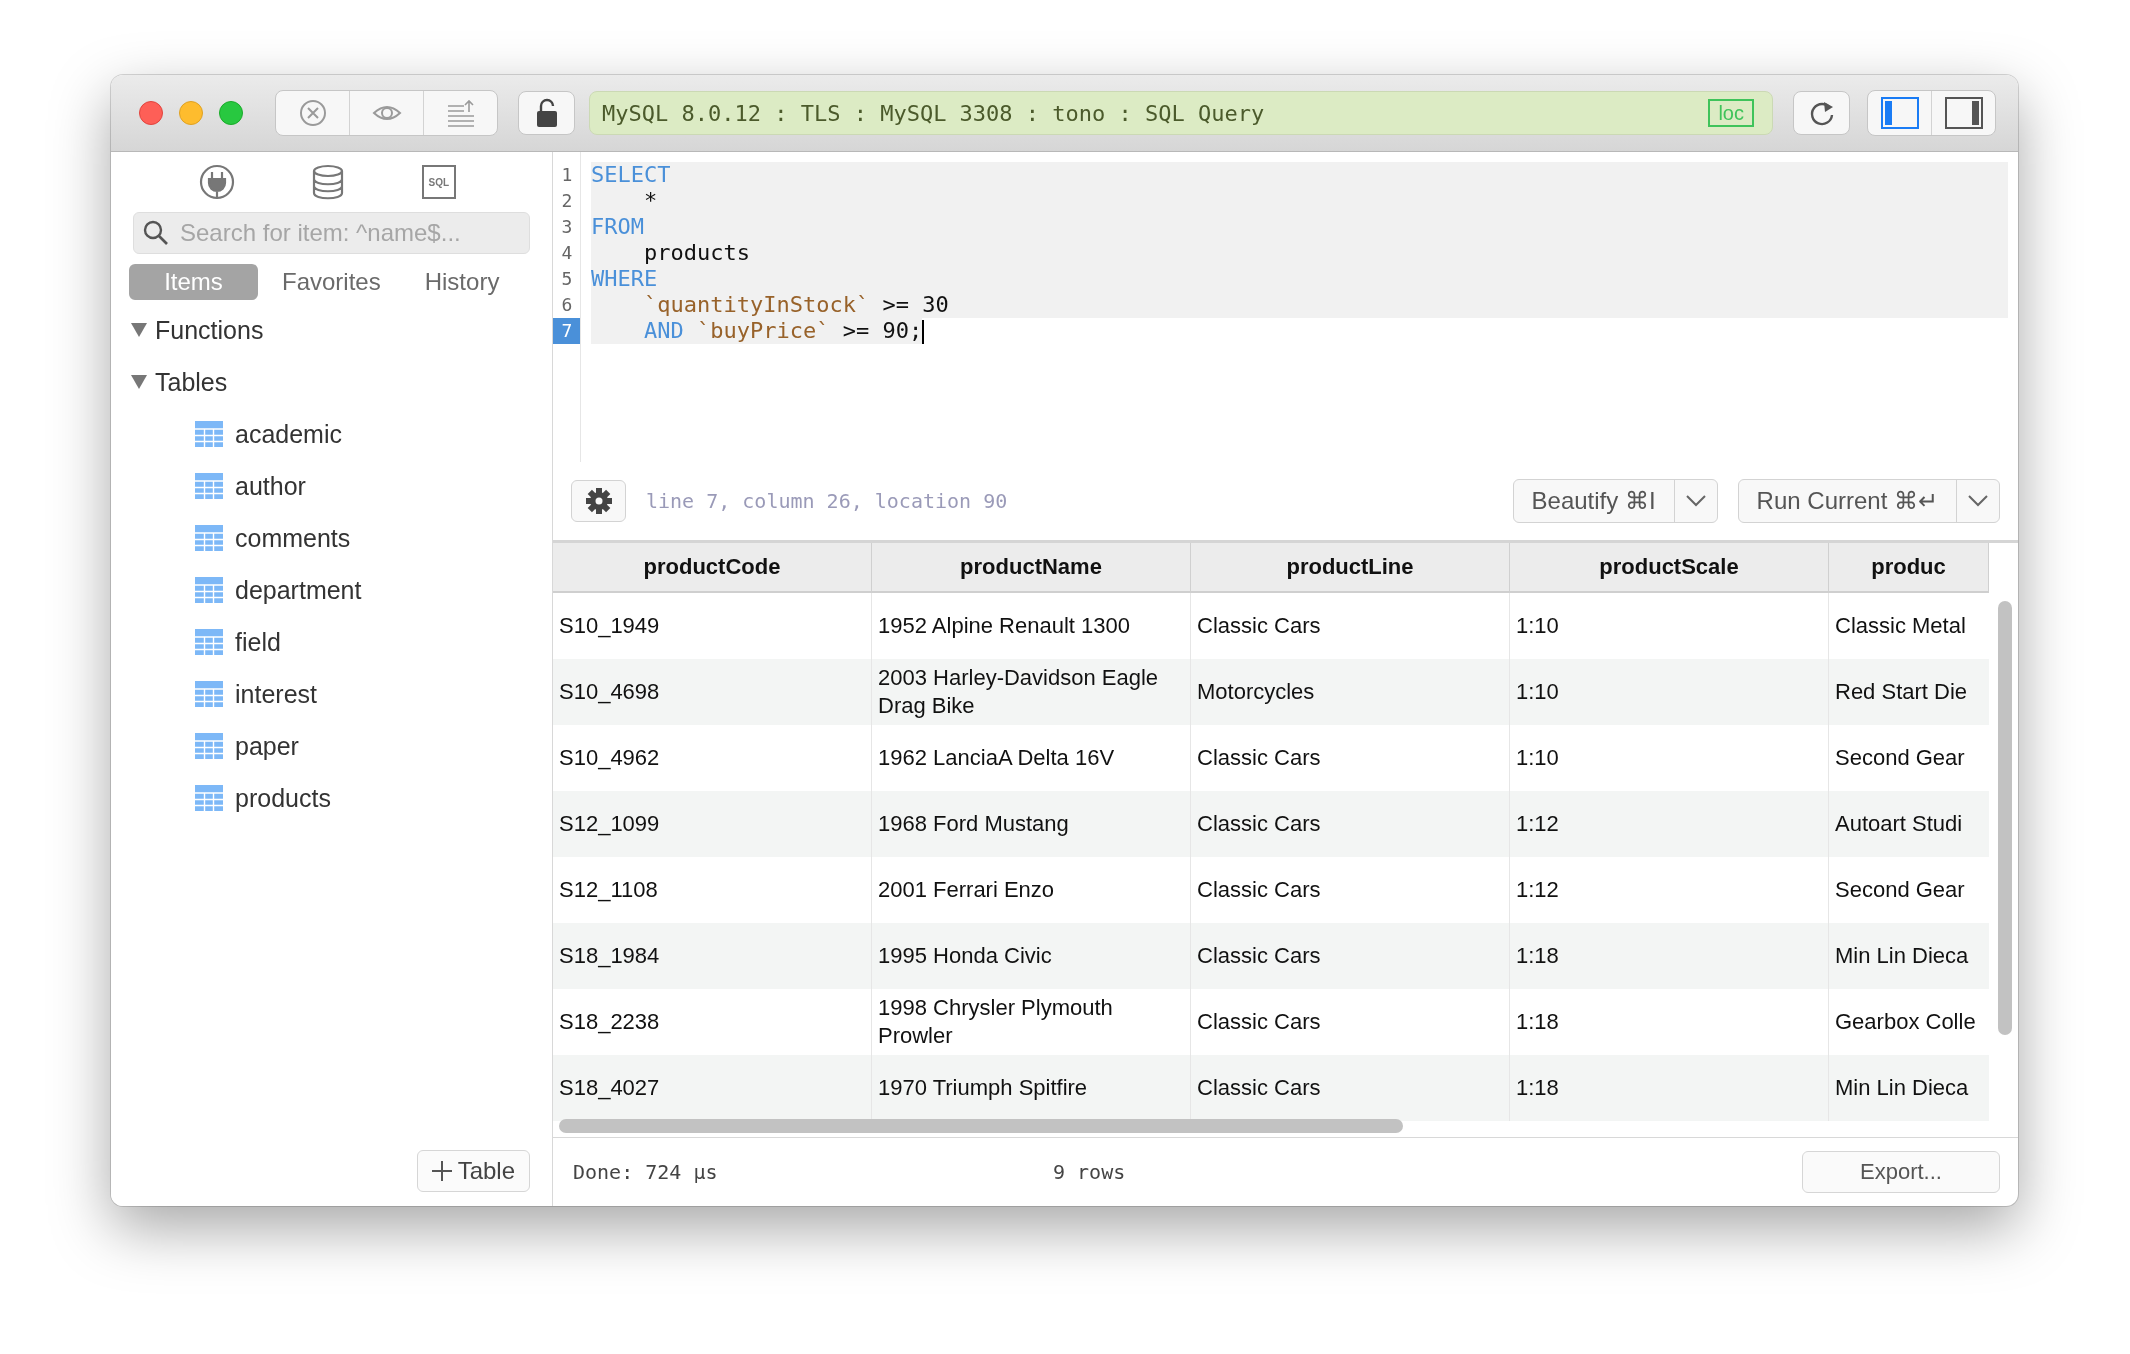 The height and width of the screenshot is (1354, 2130). What do you see at coordinates (328, 182) in the screenshot?
I see `database-icon` at bounding box center [328, 182].